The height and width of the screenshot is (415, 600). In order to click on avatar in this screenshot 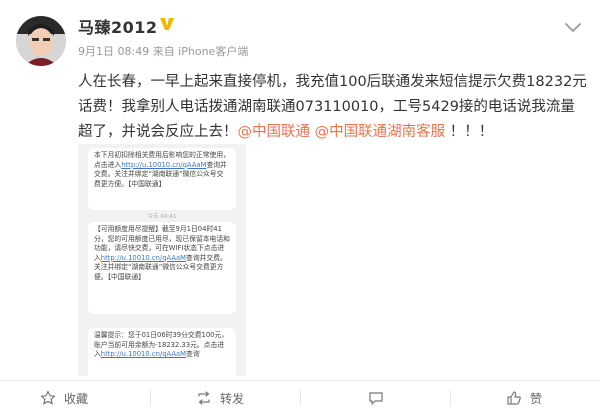, I will do `click(41, 41)`.